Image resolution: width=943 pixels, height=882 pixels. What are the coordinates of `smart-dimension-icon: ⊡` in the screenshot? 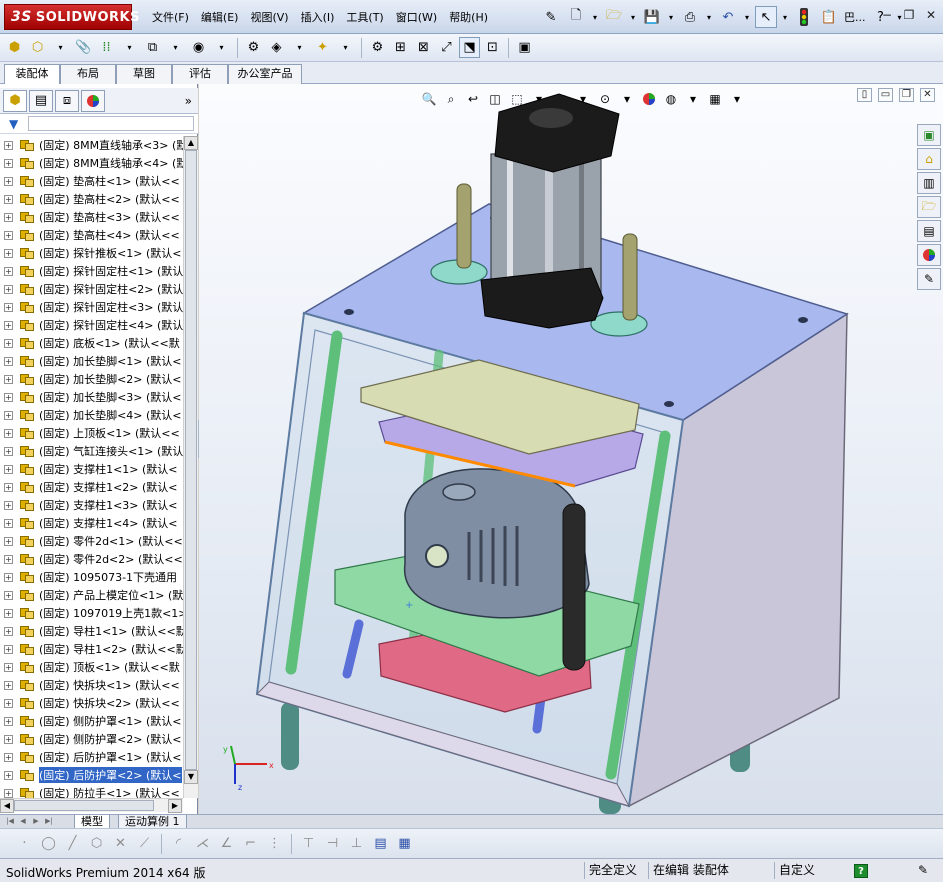 It's located at (492, 47).